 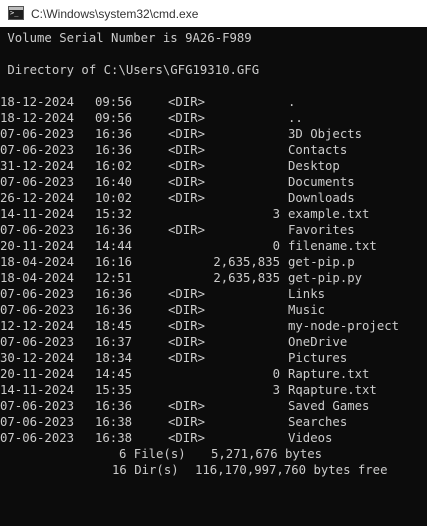 What do you see at coordinates (267, 454) in the screenshot?
I see `file-bytes: 5,271,676 bytes` at bounding box center [267, 454].